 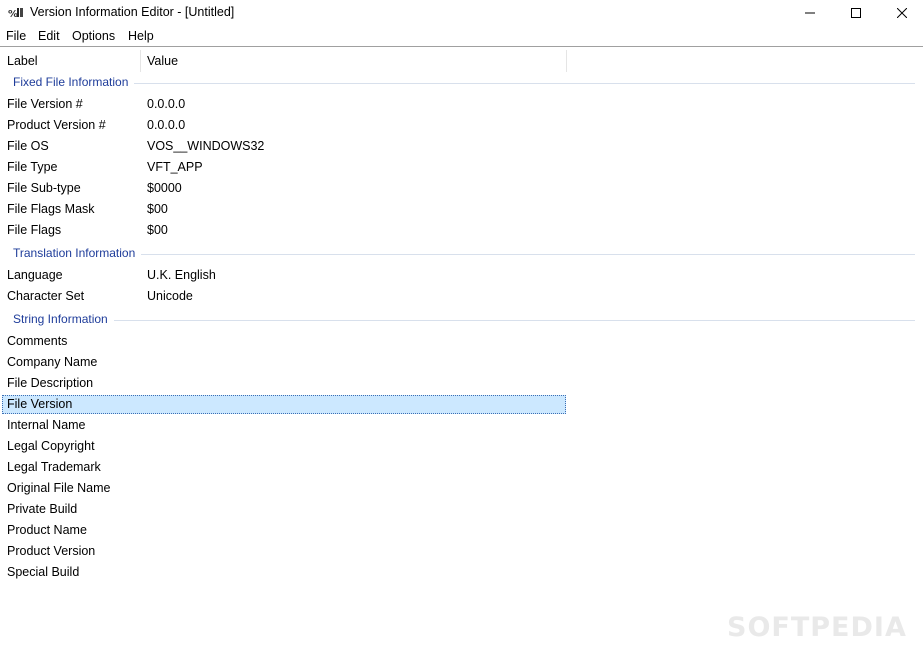 What do you see at coordinates (284, 104) in the screenshot?
I see `list-row-file-version-number: File Version # 0.0.0.0` at bounding box center [284, 104].